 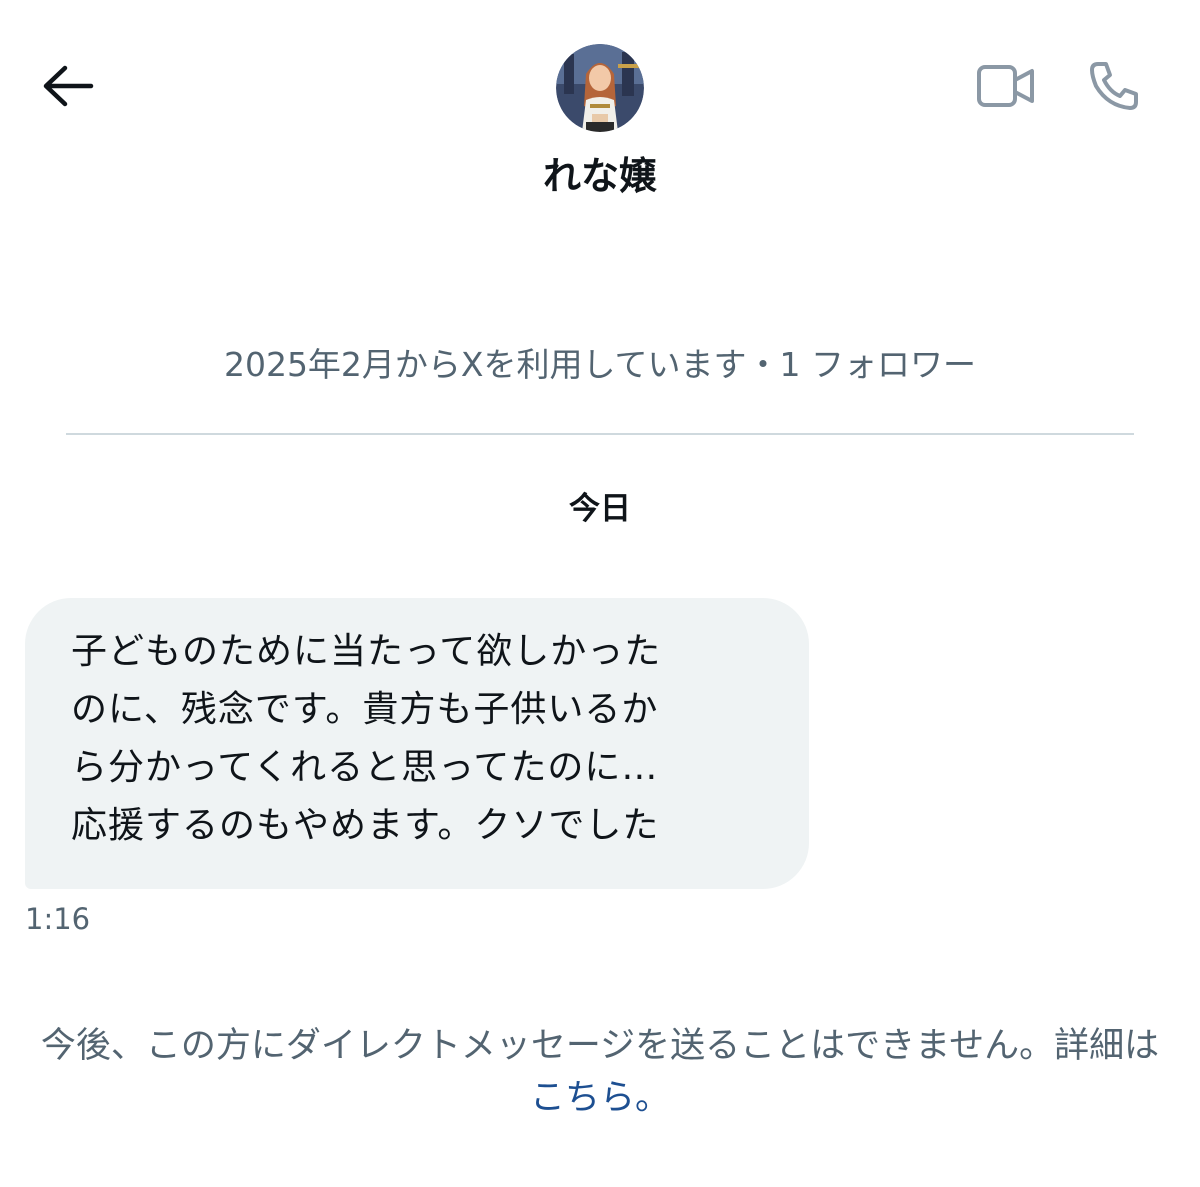 What do you see at coordinates (600, 509) in the screenshot?
I see `date-separator: 今日` at bounding box center [600, 509].